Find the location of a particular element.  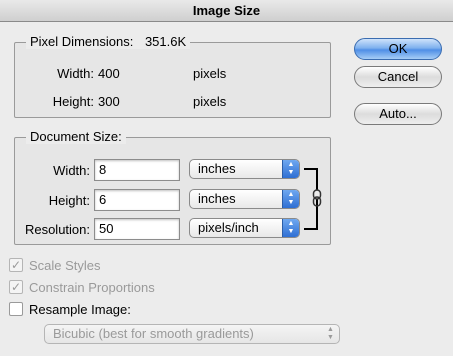

pixel-dimensions-label: Pixel Dimensions: is located at coordinates (82, 41).